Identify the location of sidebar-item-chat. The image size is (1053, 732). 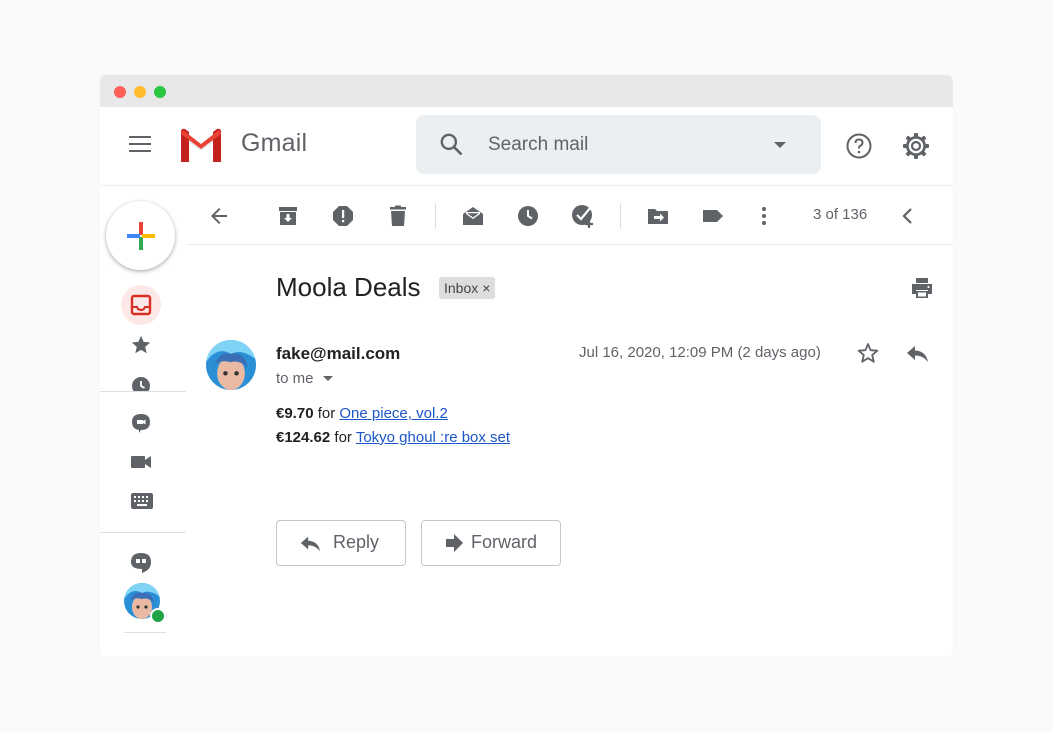
(141, 423).